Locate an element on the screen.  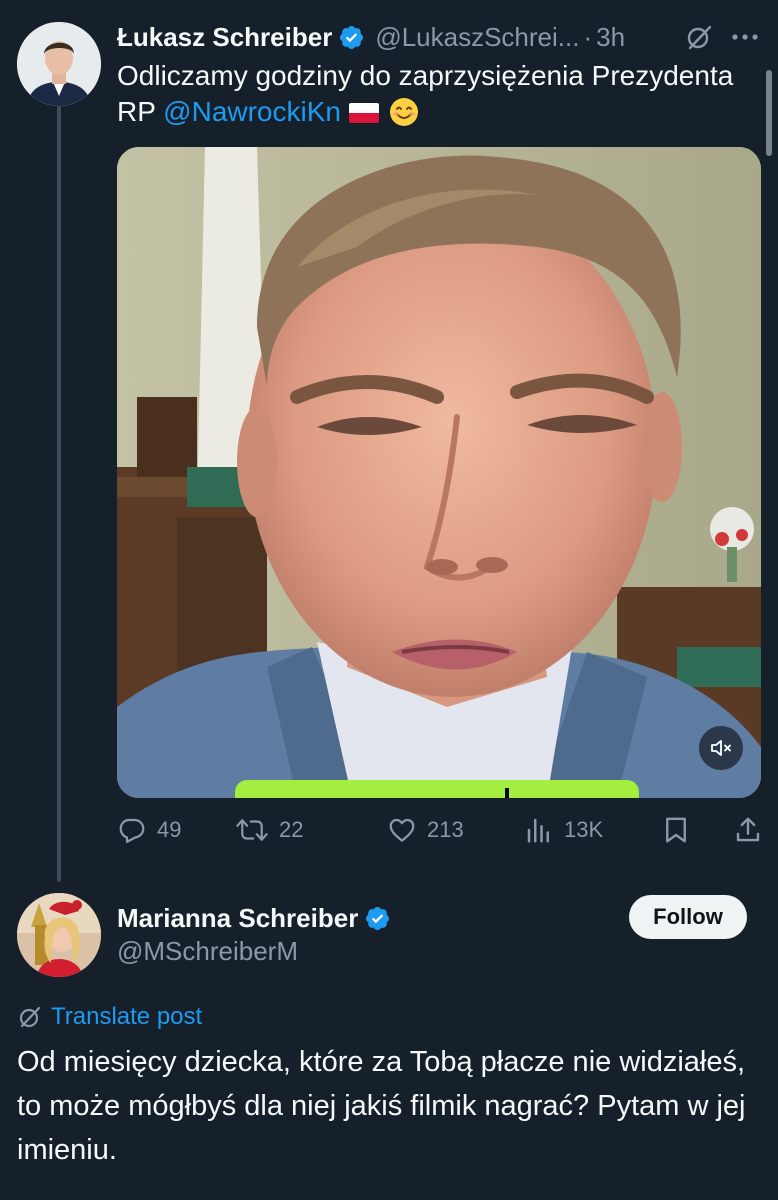
bookmark-icon is located at coordinates (676, 830).